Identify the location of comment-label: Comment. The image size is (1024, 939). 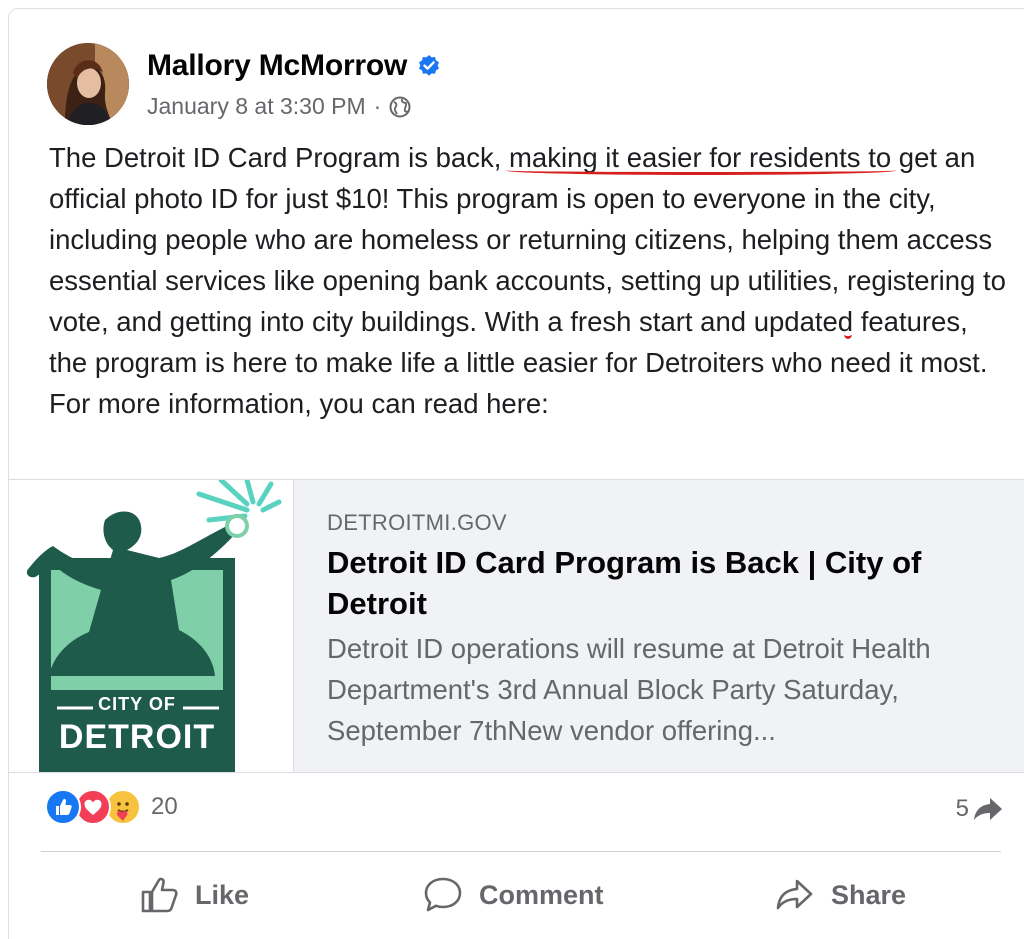
(541, 894).